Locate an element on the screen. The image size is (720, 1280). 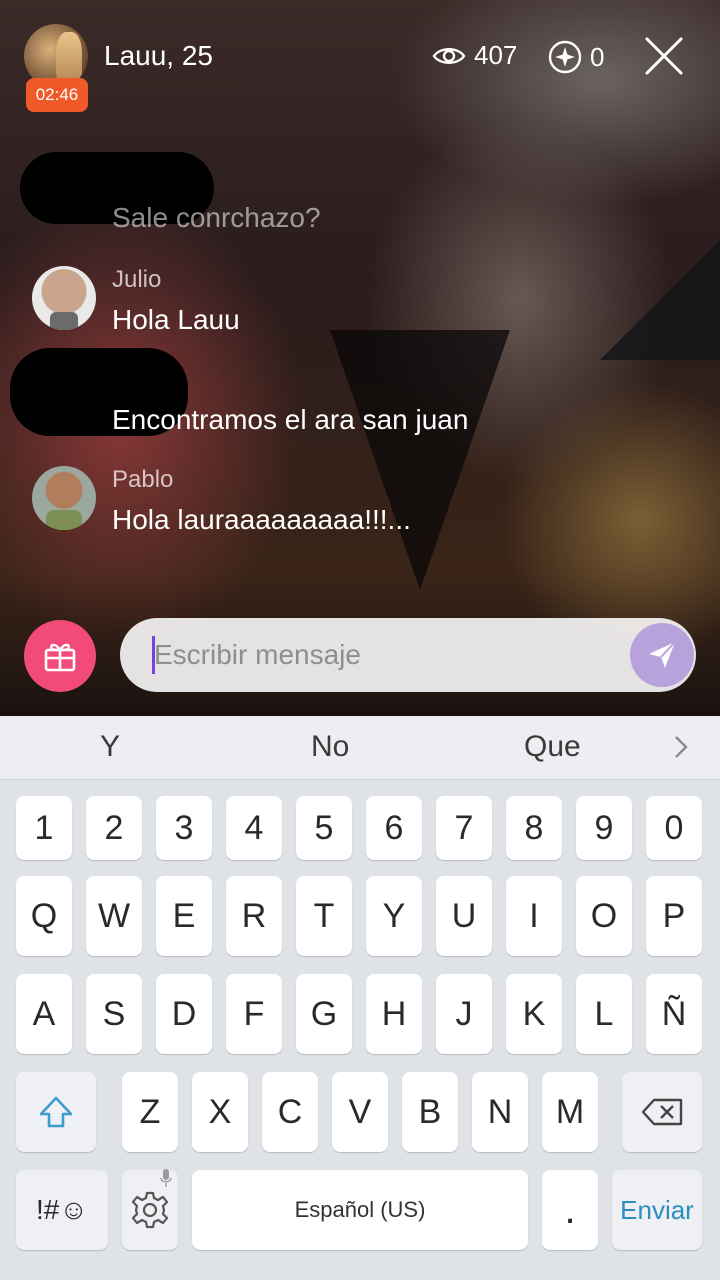
viewer-count-value: 407 is located at coordinates (496, 55).